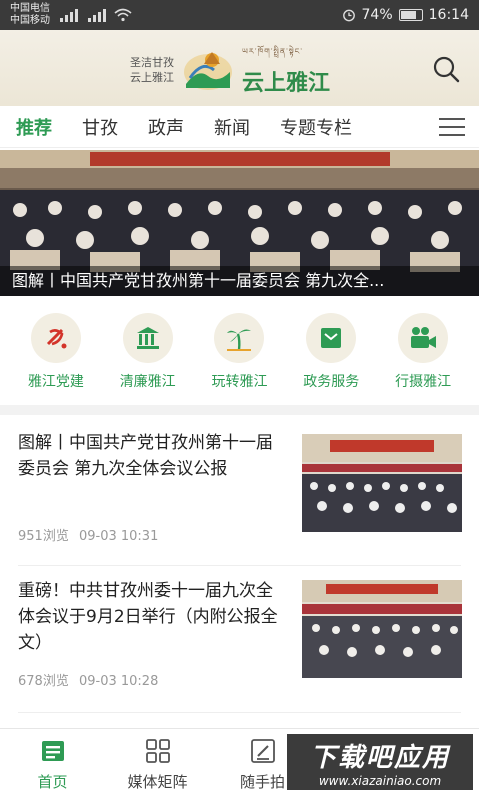 The width and height of the screenshot is (479, 798). Describe the element at coordinates (30, 20) in the screenshot. I see `carrier-2: 中国移动` at that location.